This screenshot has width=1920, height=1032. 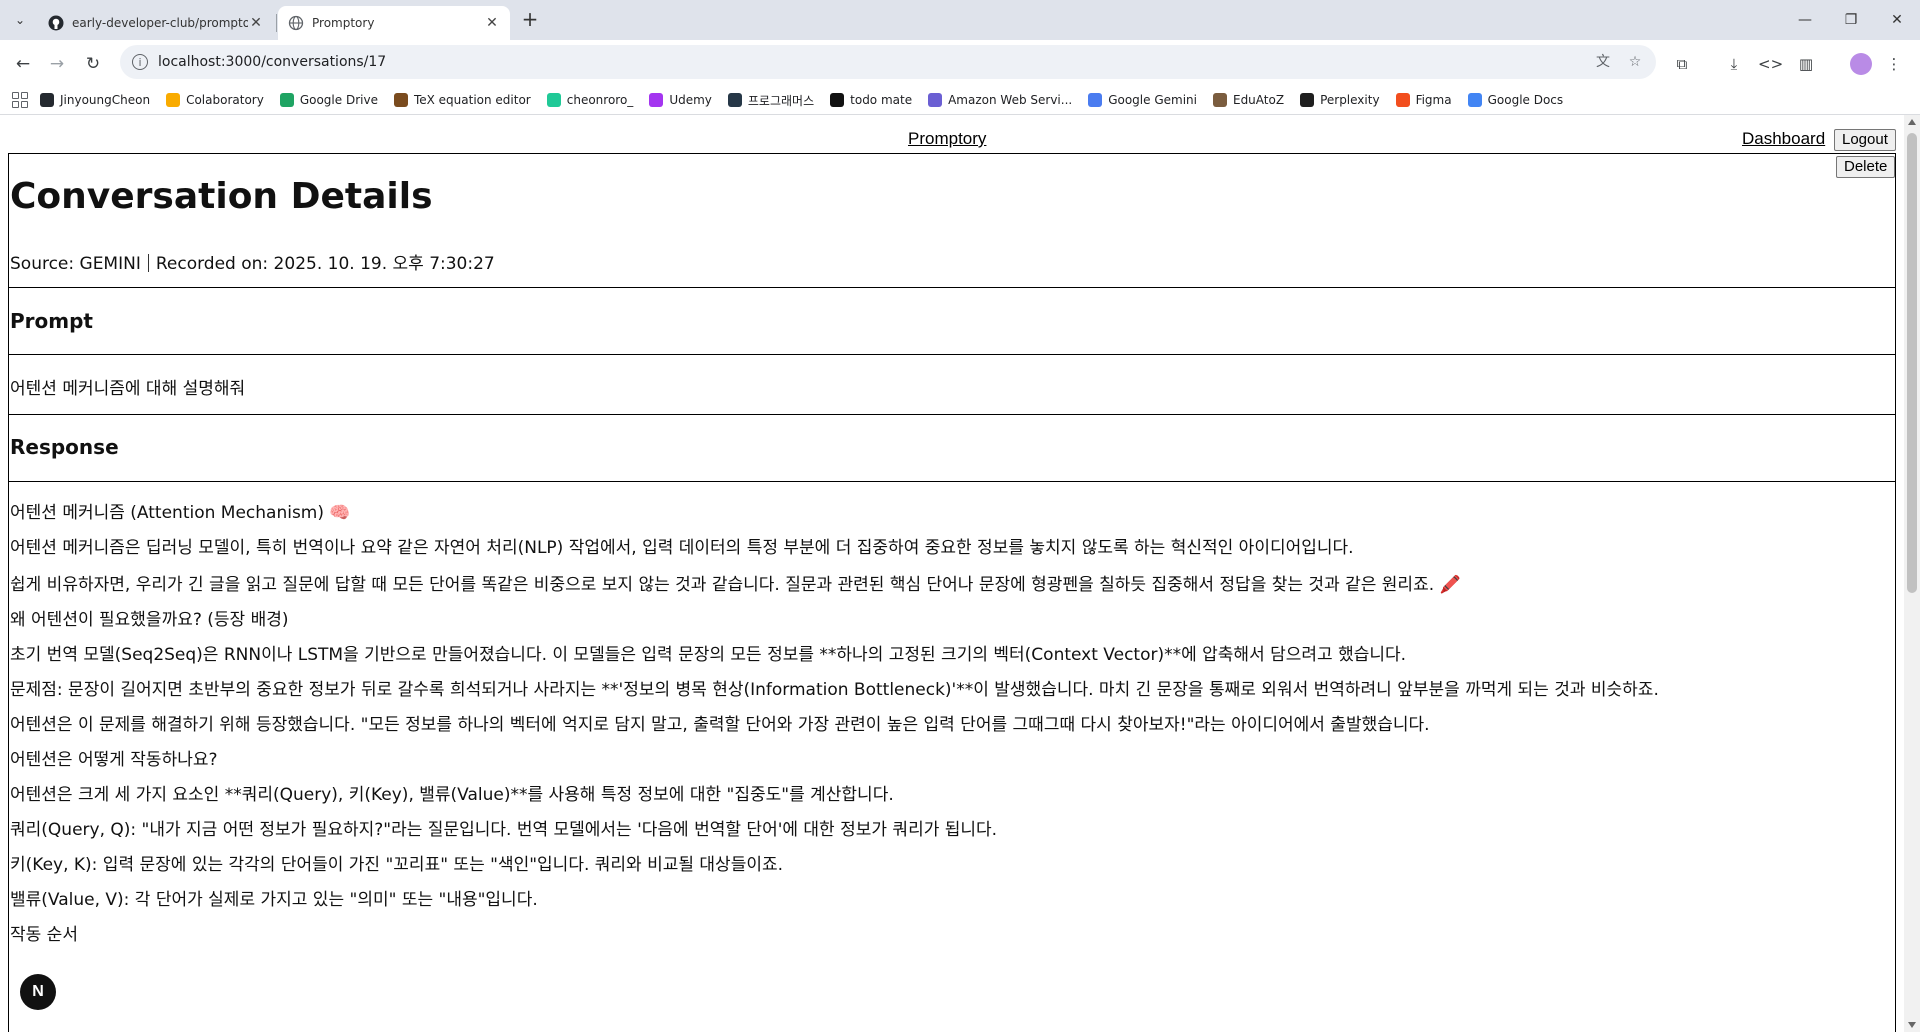 What do you see at coordinates (875, 62) in the screenshot?
I see `url-text: localhost:3000/conversations/17` at bounding box center [875, 62].